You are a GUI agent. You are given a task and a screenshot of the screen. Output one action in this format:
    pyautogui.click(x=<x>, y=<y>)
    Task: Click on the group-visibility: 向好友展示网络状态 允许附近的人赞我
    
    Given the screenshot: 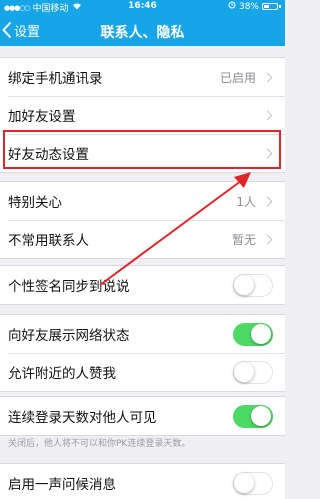 What is the action you would take?
    pyautogui.click(x=142, y=353)
    